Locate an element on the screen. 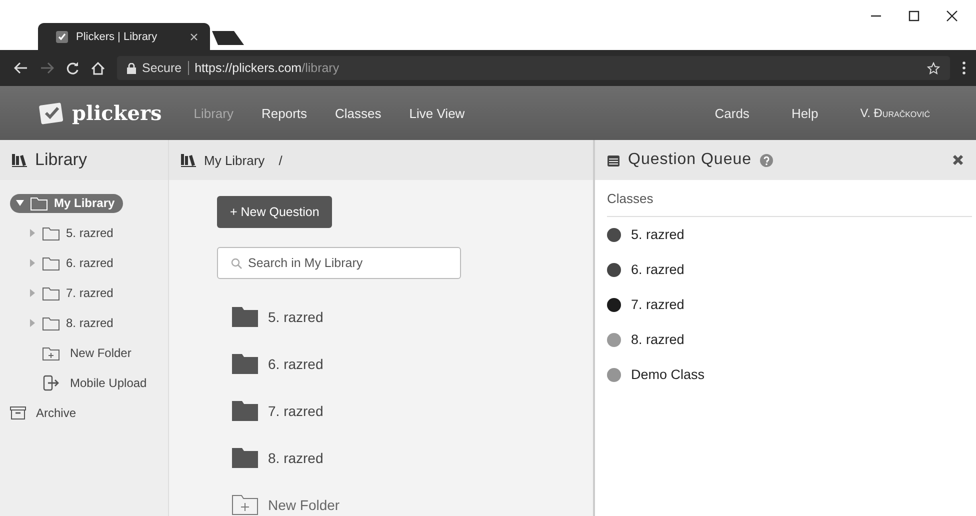 The width and height of the screenshot is (976, 516). calendar-icon is located at coordinates (613, 160).